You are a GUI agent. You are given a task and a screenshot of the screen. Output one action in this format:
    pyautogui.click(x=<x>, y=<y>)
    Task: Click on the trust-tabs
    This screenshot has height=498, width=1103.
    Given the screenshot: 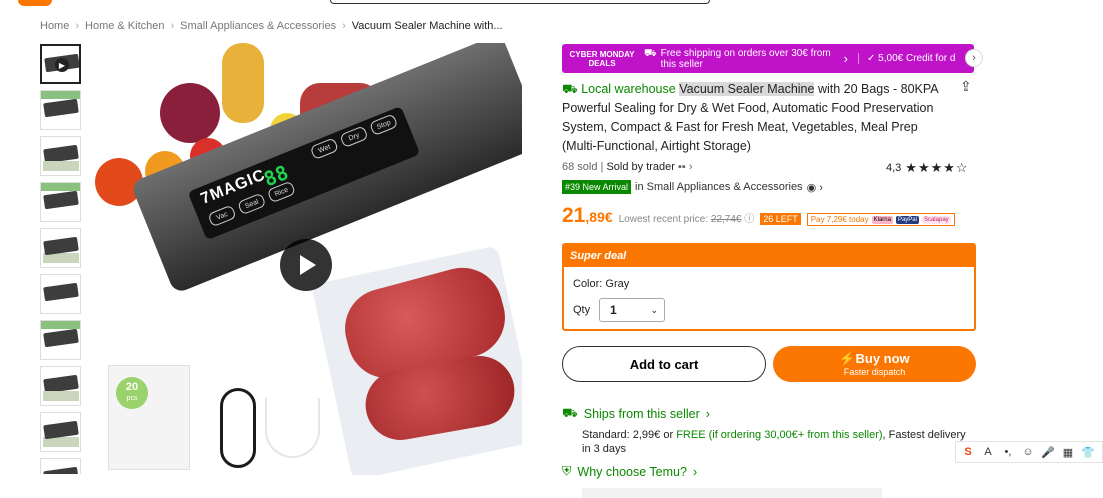 What is the action you would take?
    pyautogui.click(x=732, y=493)
    